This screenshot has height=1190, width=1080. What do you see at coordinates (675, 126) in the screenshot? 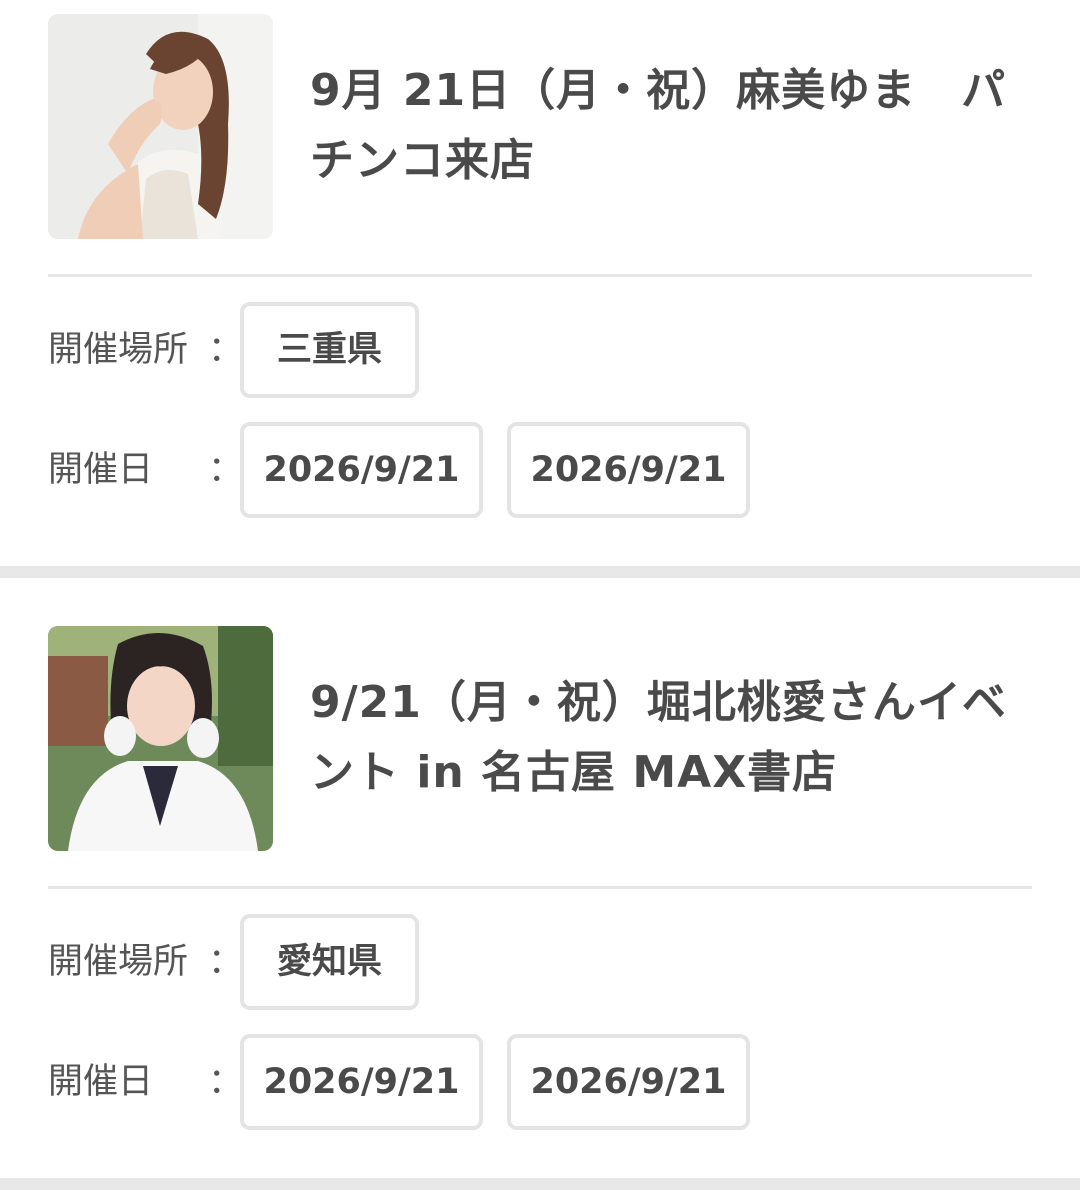
I see `event-title: 9月 21日（月・祝）麻美ゆま パチンコ来店` at bounding box center [675, 126].